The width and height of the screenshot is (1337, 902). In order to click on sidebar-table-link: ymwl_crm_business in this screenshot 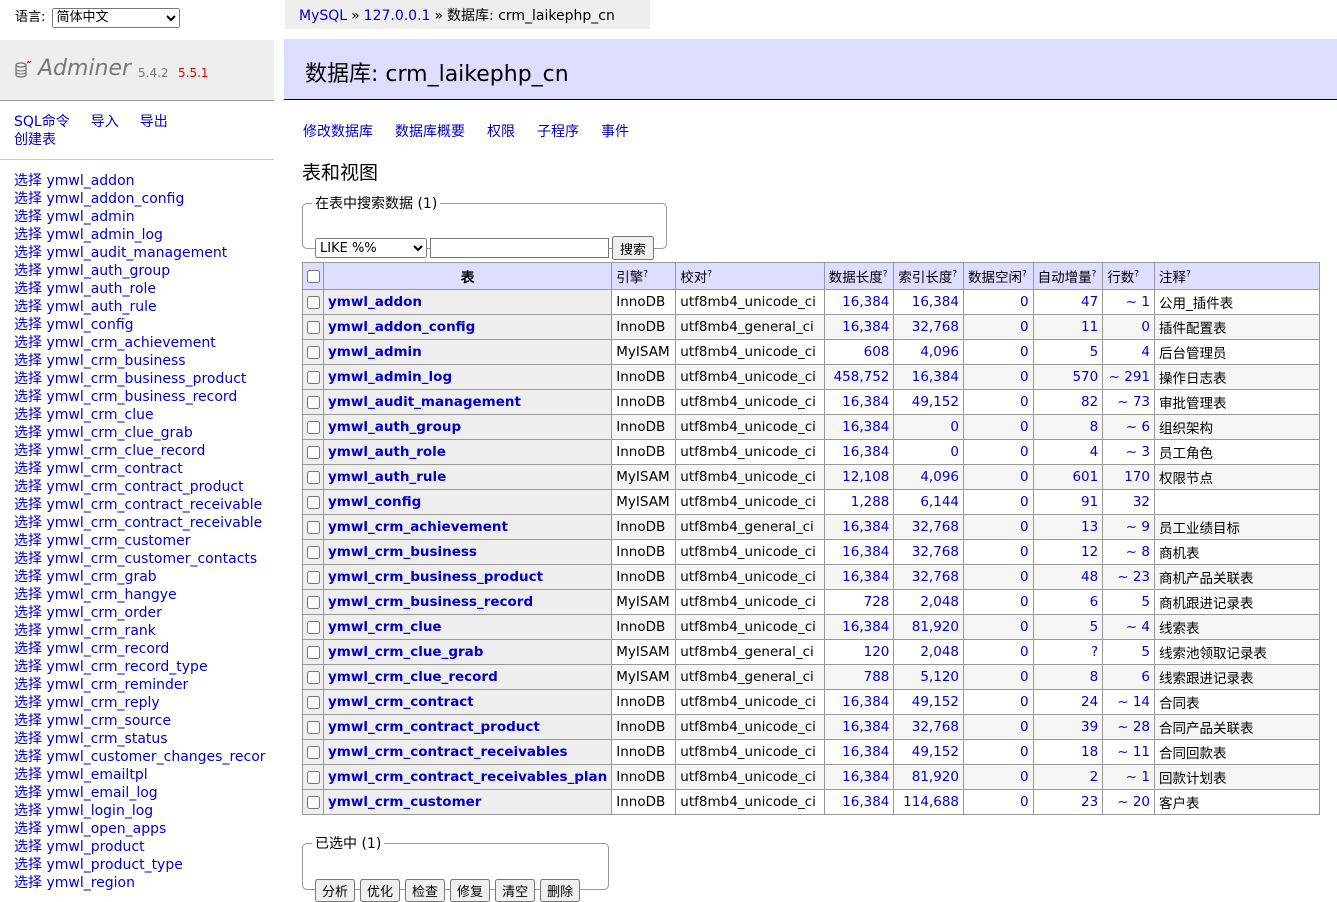, I will do `click(115, 361)`.